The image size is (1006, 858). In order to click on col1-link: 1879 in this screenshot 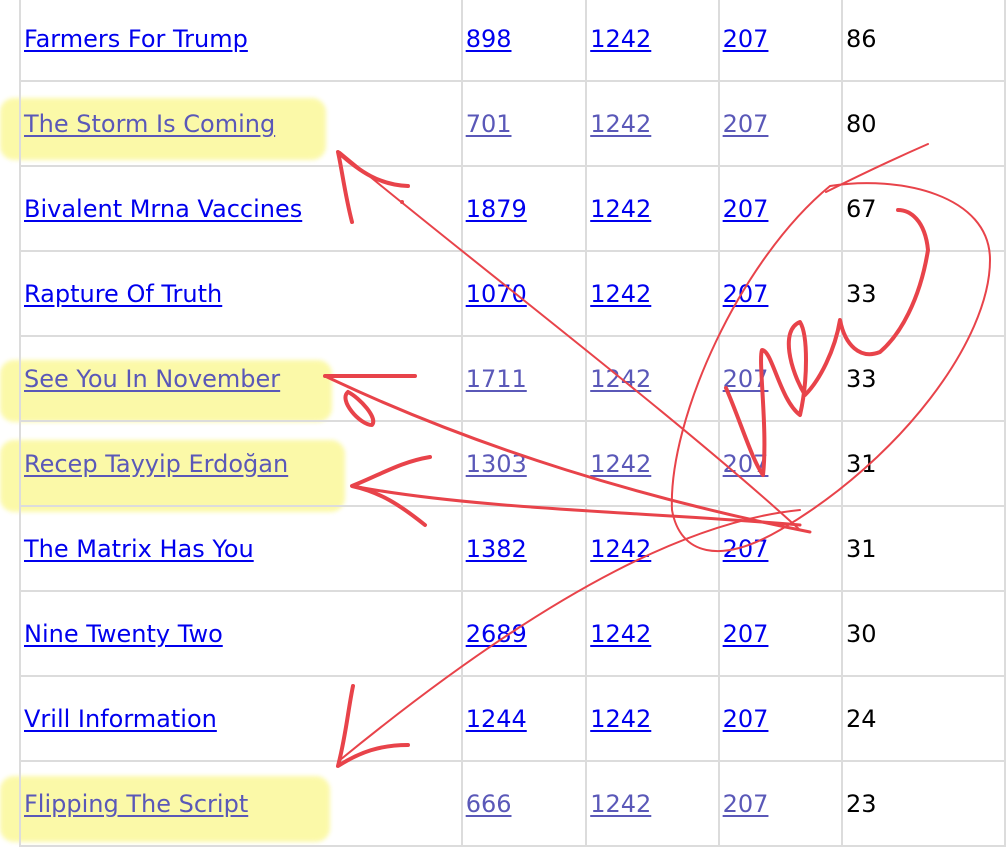, I will do `click(496, 209)`.